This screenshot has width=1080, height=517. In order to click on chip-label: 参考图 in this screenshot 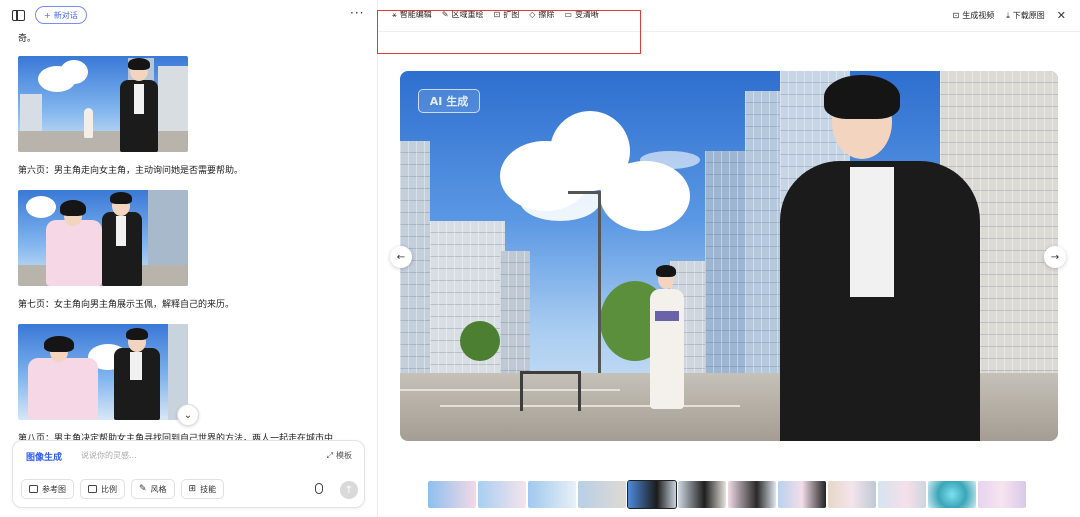, I will do `click(54, 489)`.